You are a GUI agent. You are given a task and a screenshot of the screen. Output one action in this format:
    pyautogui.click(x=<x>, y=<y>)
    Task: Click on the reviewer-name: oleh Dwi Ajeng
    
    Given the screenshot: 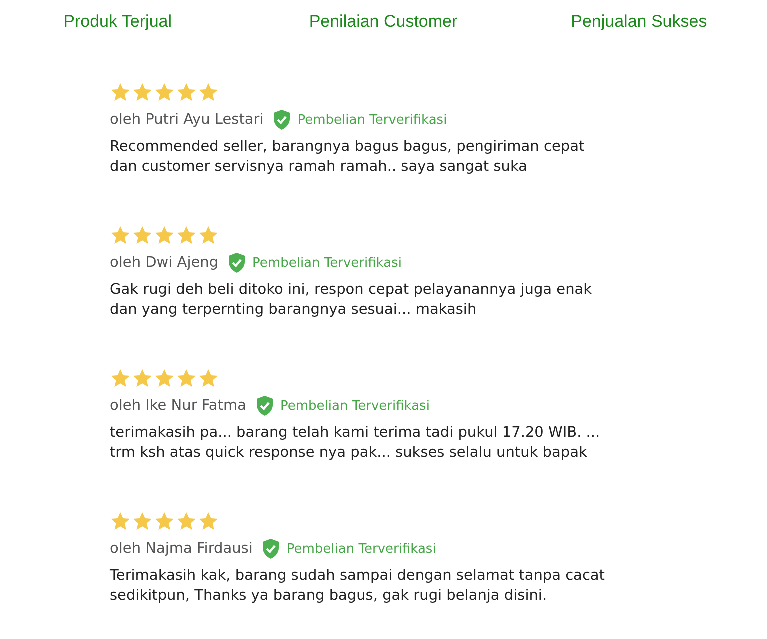 What is the action you would take?
    pyautogui.click(x=164, y=263)
    